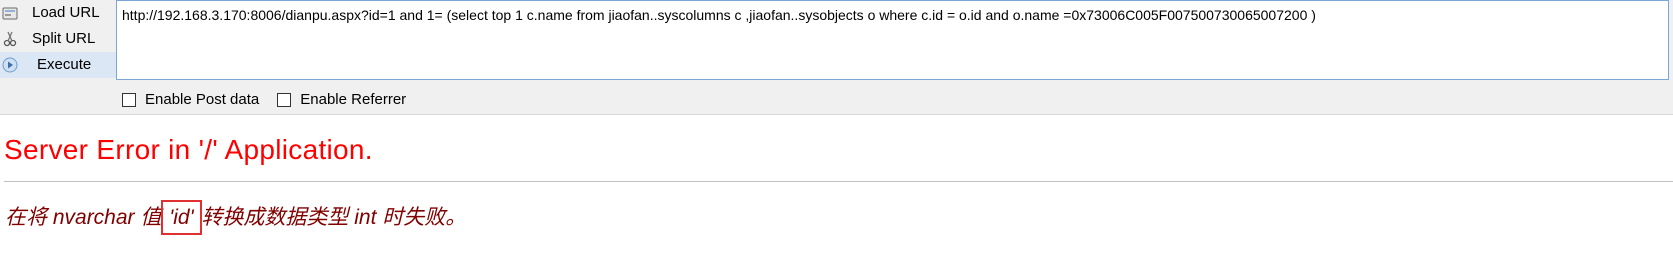 The height and width of the screenshot is (257, 1673). Describe the element at coordinates (66, 12) in the screenshot. I see `load-url-label: Load URL` at that location.